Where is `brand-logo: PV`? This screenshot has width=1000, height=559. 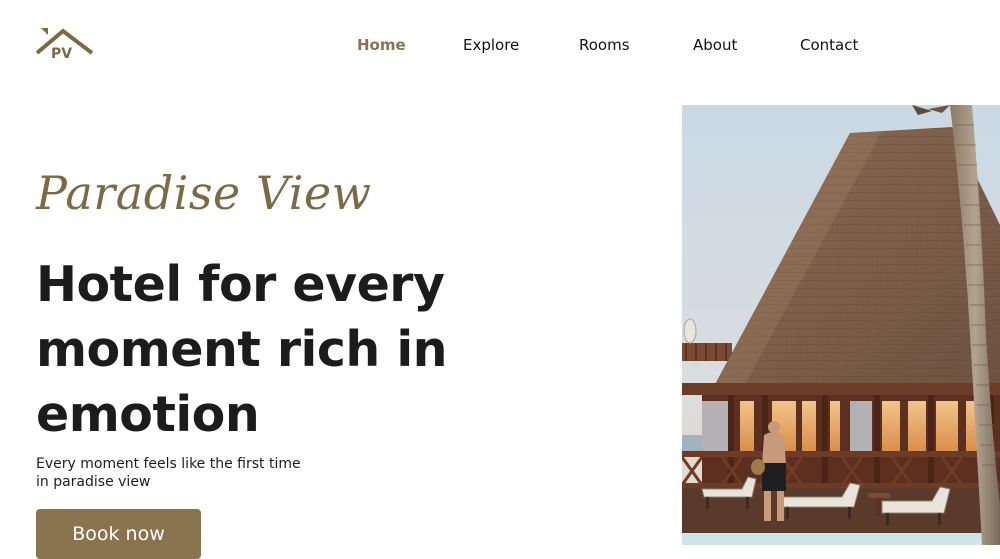 brand-logo: PV is located at coordinates (64, 45).